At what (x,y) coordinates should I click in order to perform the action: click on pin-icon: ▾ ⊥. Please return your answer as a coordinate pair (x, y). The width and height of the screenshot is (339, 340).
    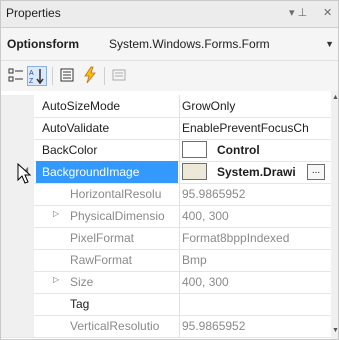
    Looking at the image, I should click on (298, 12).